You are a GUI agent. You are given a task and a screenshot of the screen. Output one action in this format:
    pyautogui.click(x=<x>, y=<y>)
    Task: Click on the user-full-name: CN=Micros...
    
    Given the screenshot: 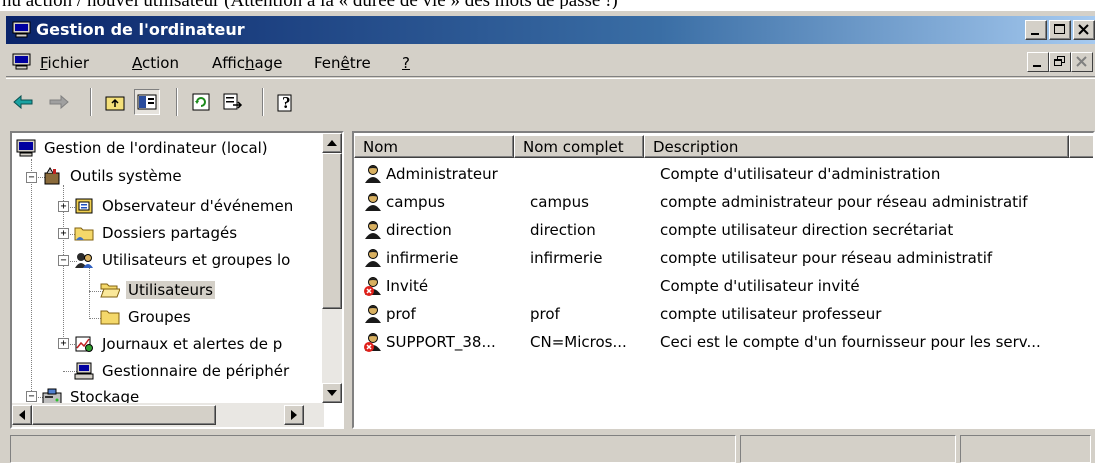 What is the action you would take?
    pyautogui.click(x=578, y=342)
    